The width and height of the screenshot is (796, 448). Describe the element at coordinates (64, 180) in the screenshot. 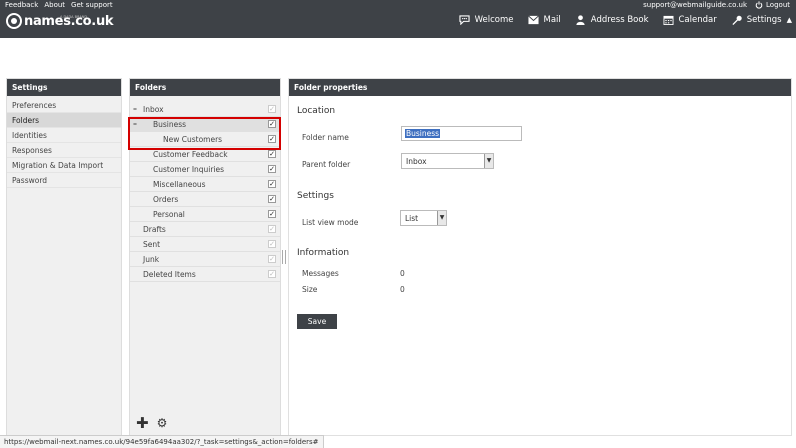

I see `settings-item-password: Password` at that location.